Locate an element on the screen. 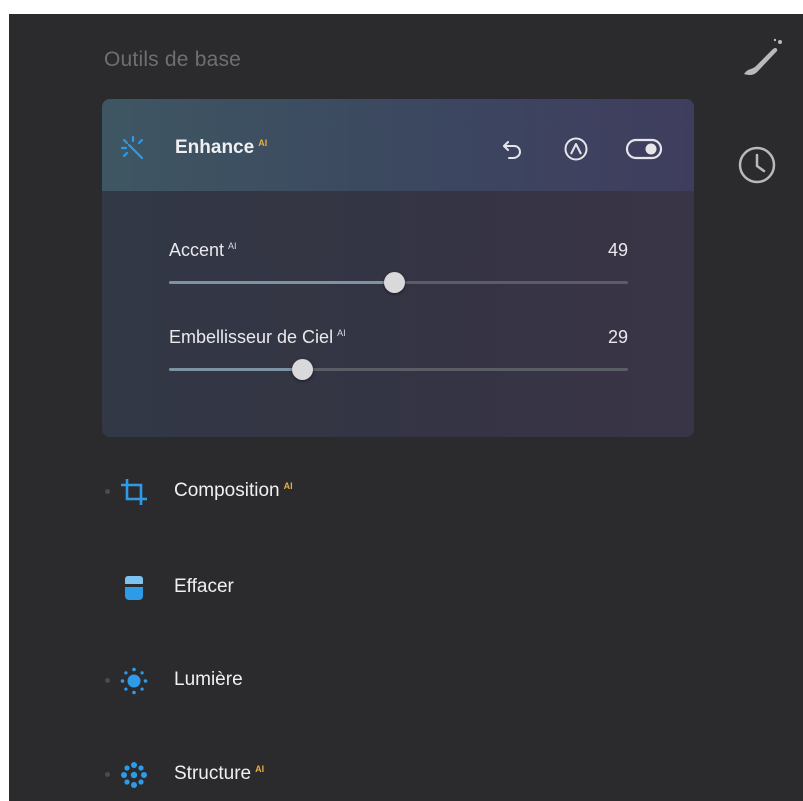 The height and width of the screenshot is (801, 803). lumiere-label: Lumière is located at coordinates (208, 679).